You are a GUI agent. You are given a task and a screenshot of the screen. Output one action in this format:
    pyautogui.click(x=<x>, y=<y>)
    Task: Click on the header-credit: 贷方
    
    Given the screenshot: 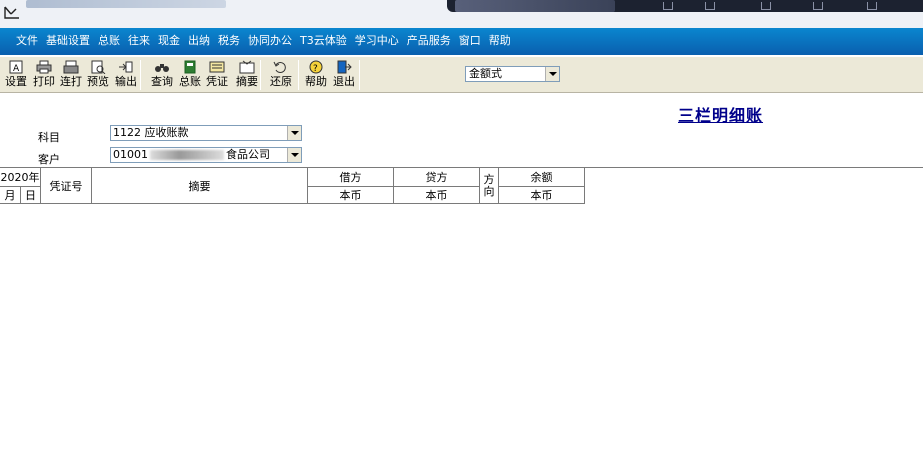 What is the action you would take?
    pyautogui.click(x=437, y=177)
    